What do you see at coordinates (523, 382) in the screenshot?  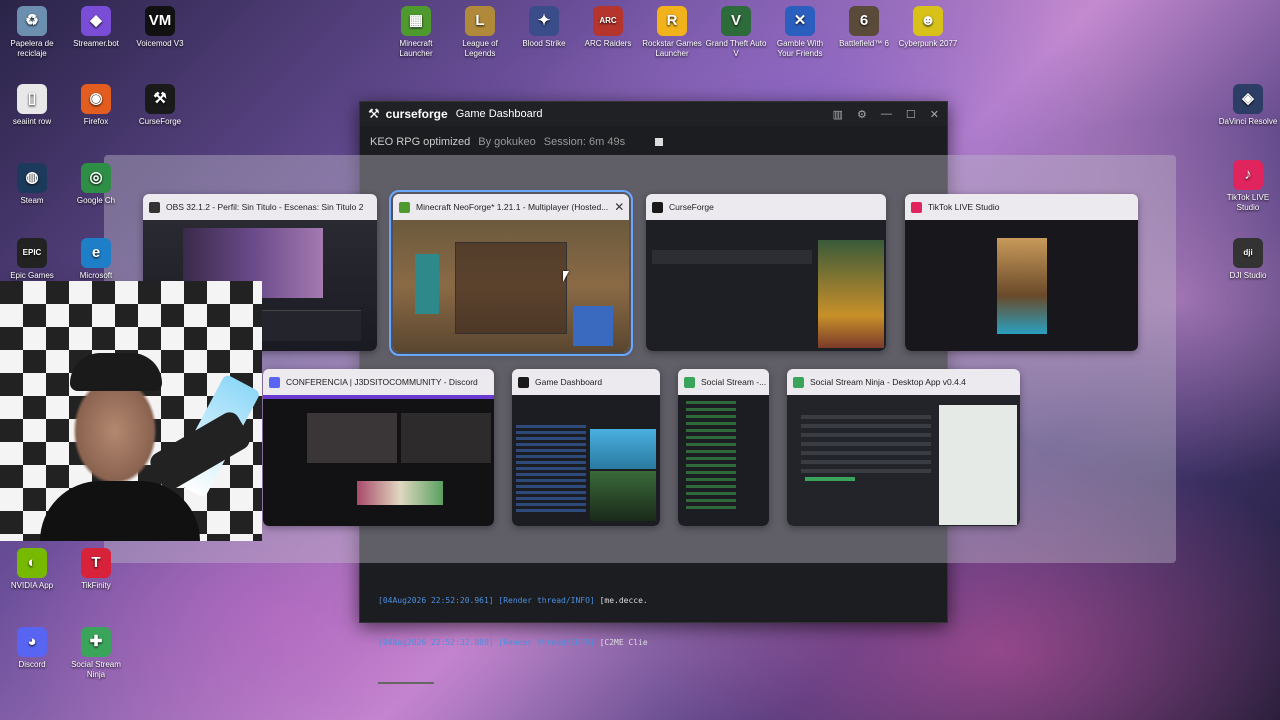 I see `curseforge-icon` at bounding box center [523, 382].